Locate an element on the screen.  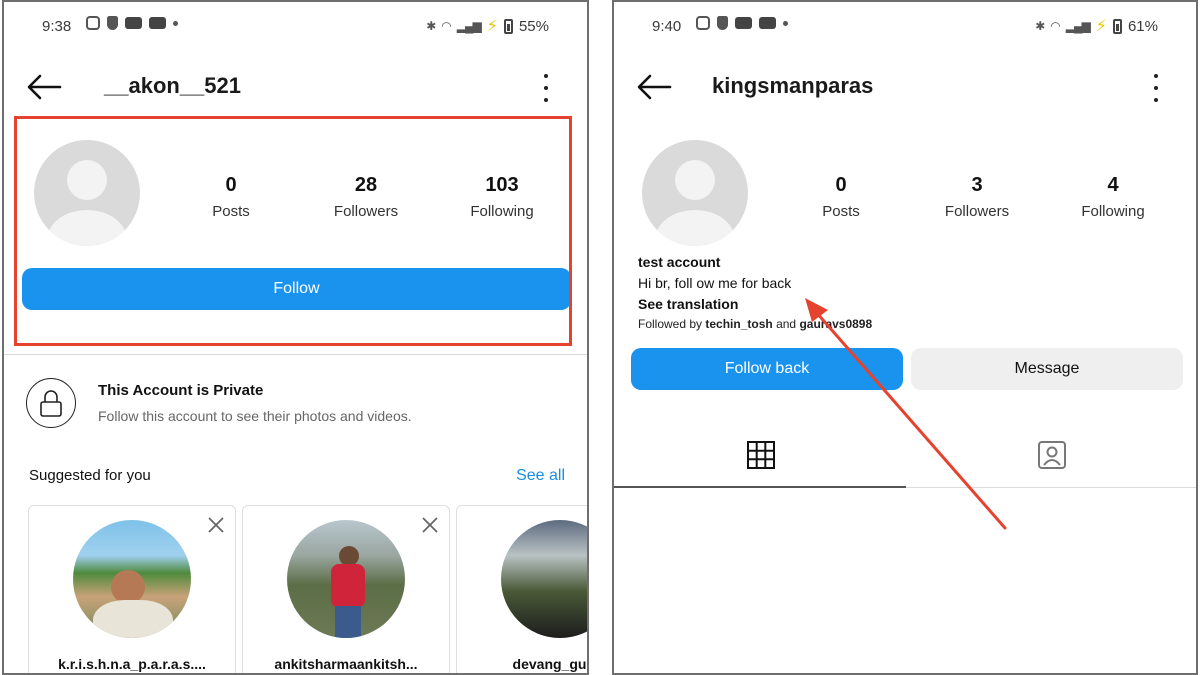
suggested-username: devang_gupta is located at coordinates (522, 664).